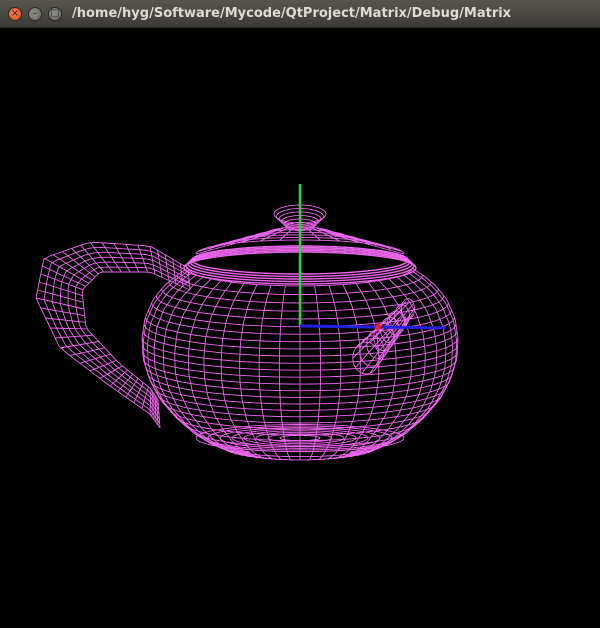 This screenshot has height=628, width=600. I want to click on maximize-icon: □, so click(55, 13).